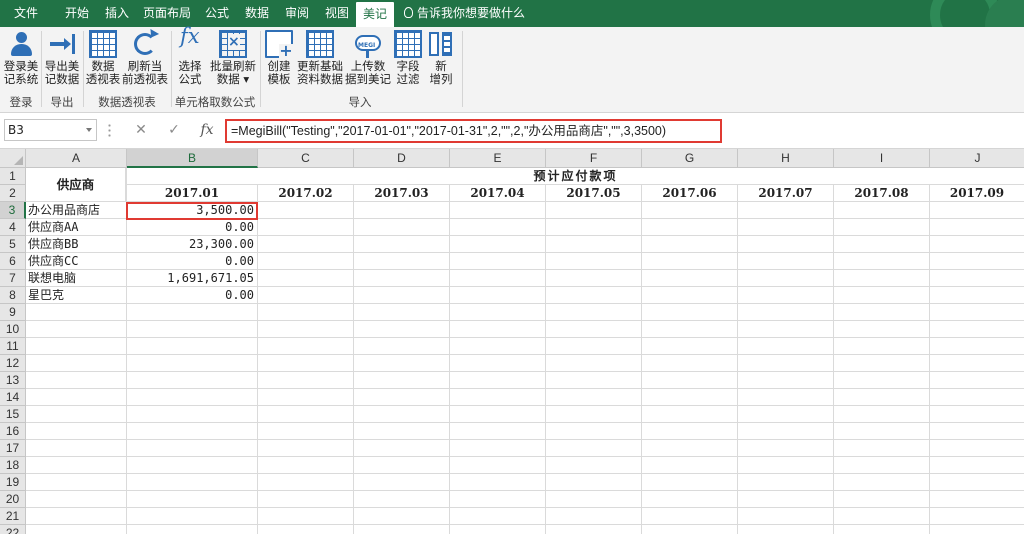 Image resolution: width=1024 pixels, height=534 pixels. What do you see at coordinates (594, 158) in the screenshot?
I see `column-header-f: F` at bounding box center [594, 158].